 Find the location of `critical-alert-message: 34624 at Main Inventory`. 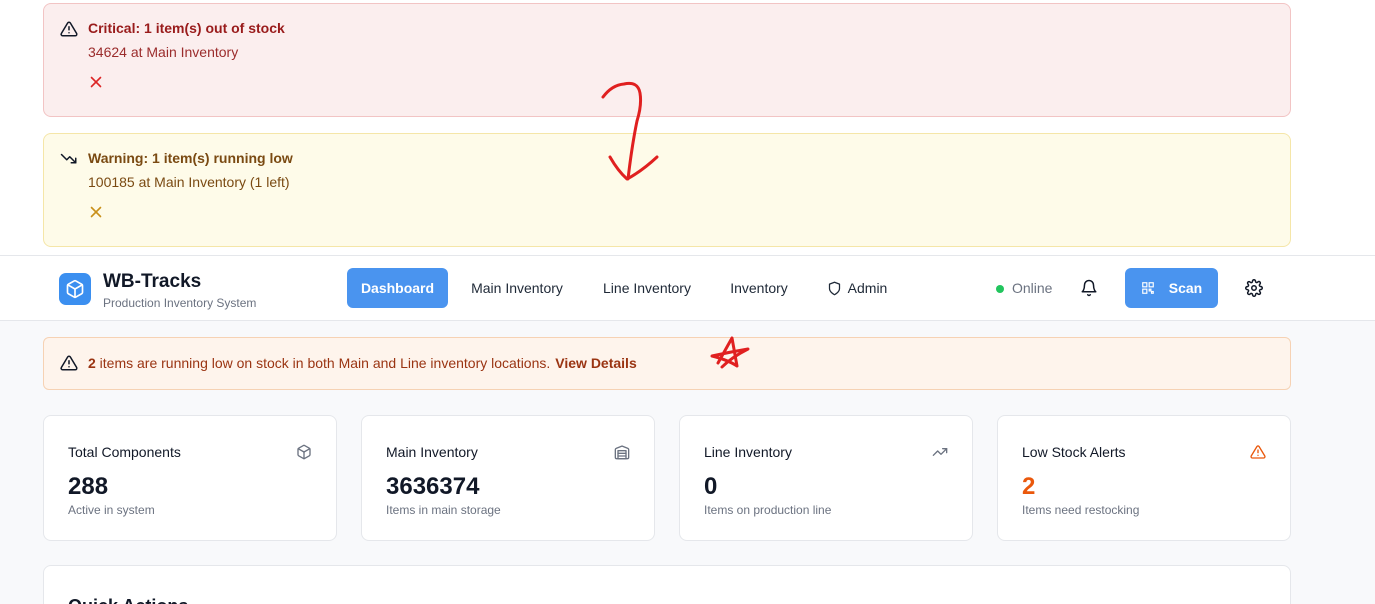

critical-alert-message: 34624 at Main Inventory is located at coordinates (163, 52).